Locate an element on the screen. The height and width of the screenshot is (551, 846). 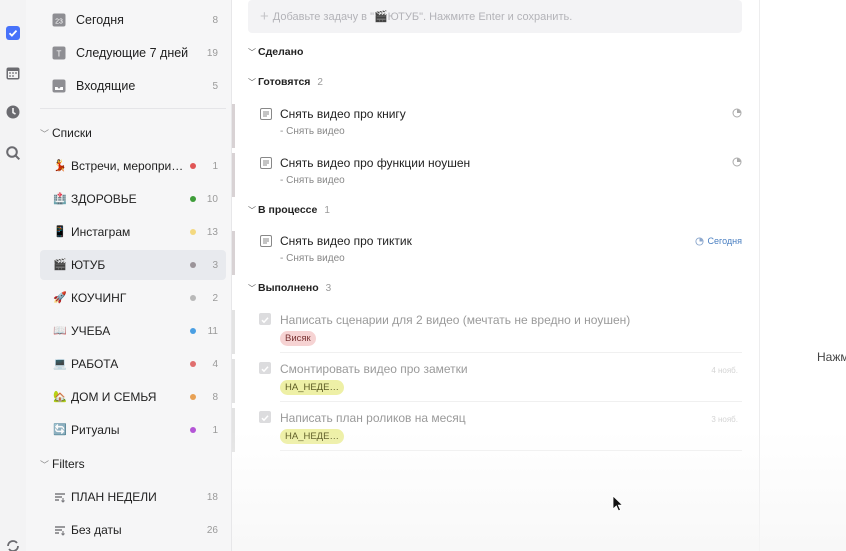
lists-header: ﹀ Списки is located at coordinates (66, 133).